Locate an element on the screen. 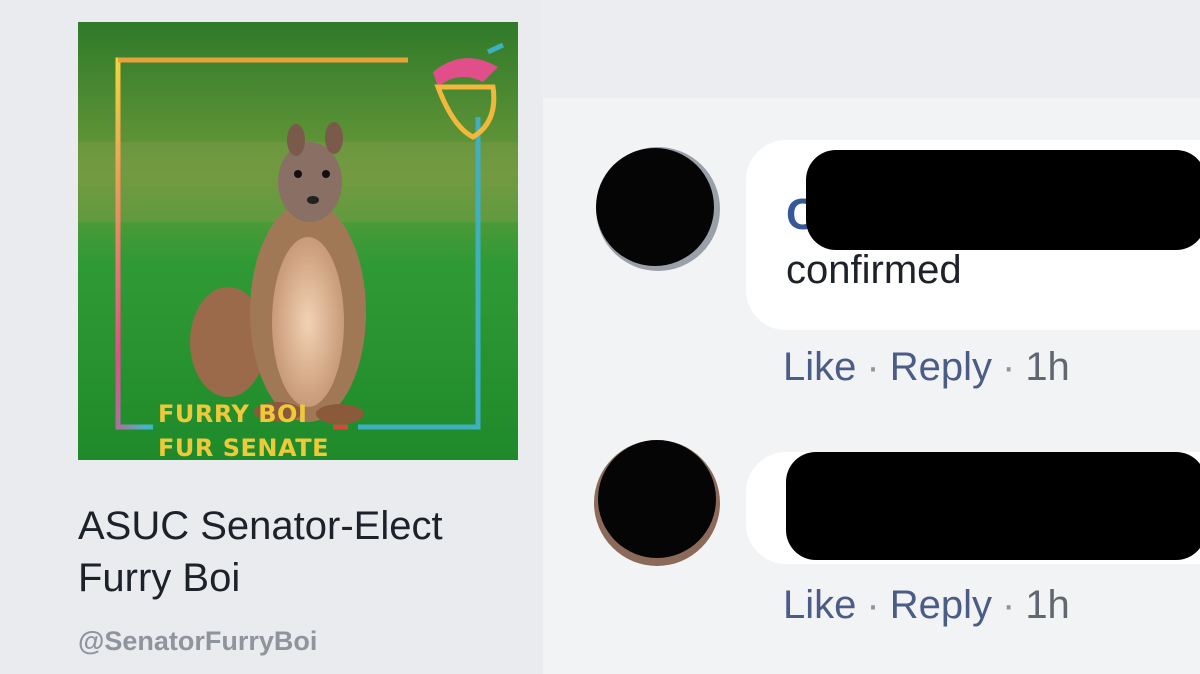  comment-bubble is located at coordinates (973, 508).